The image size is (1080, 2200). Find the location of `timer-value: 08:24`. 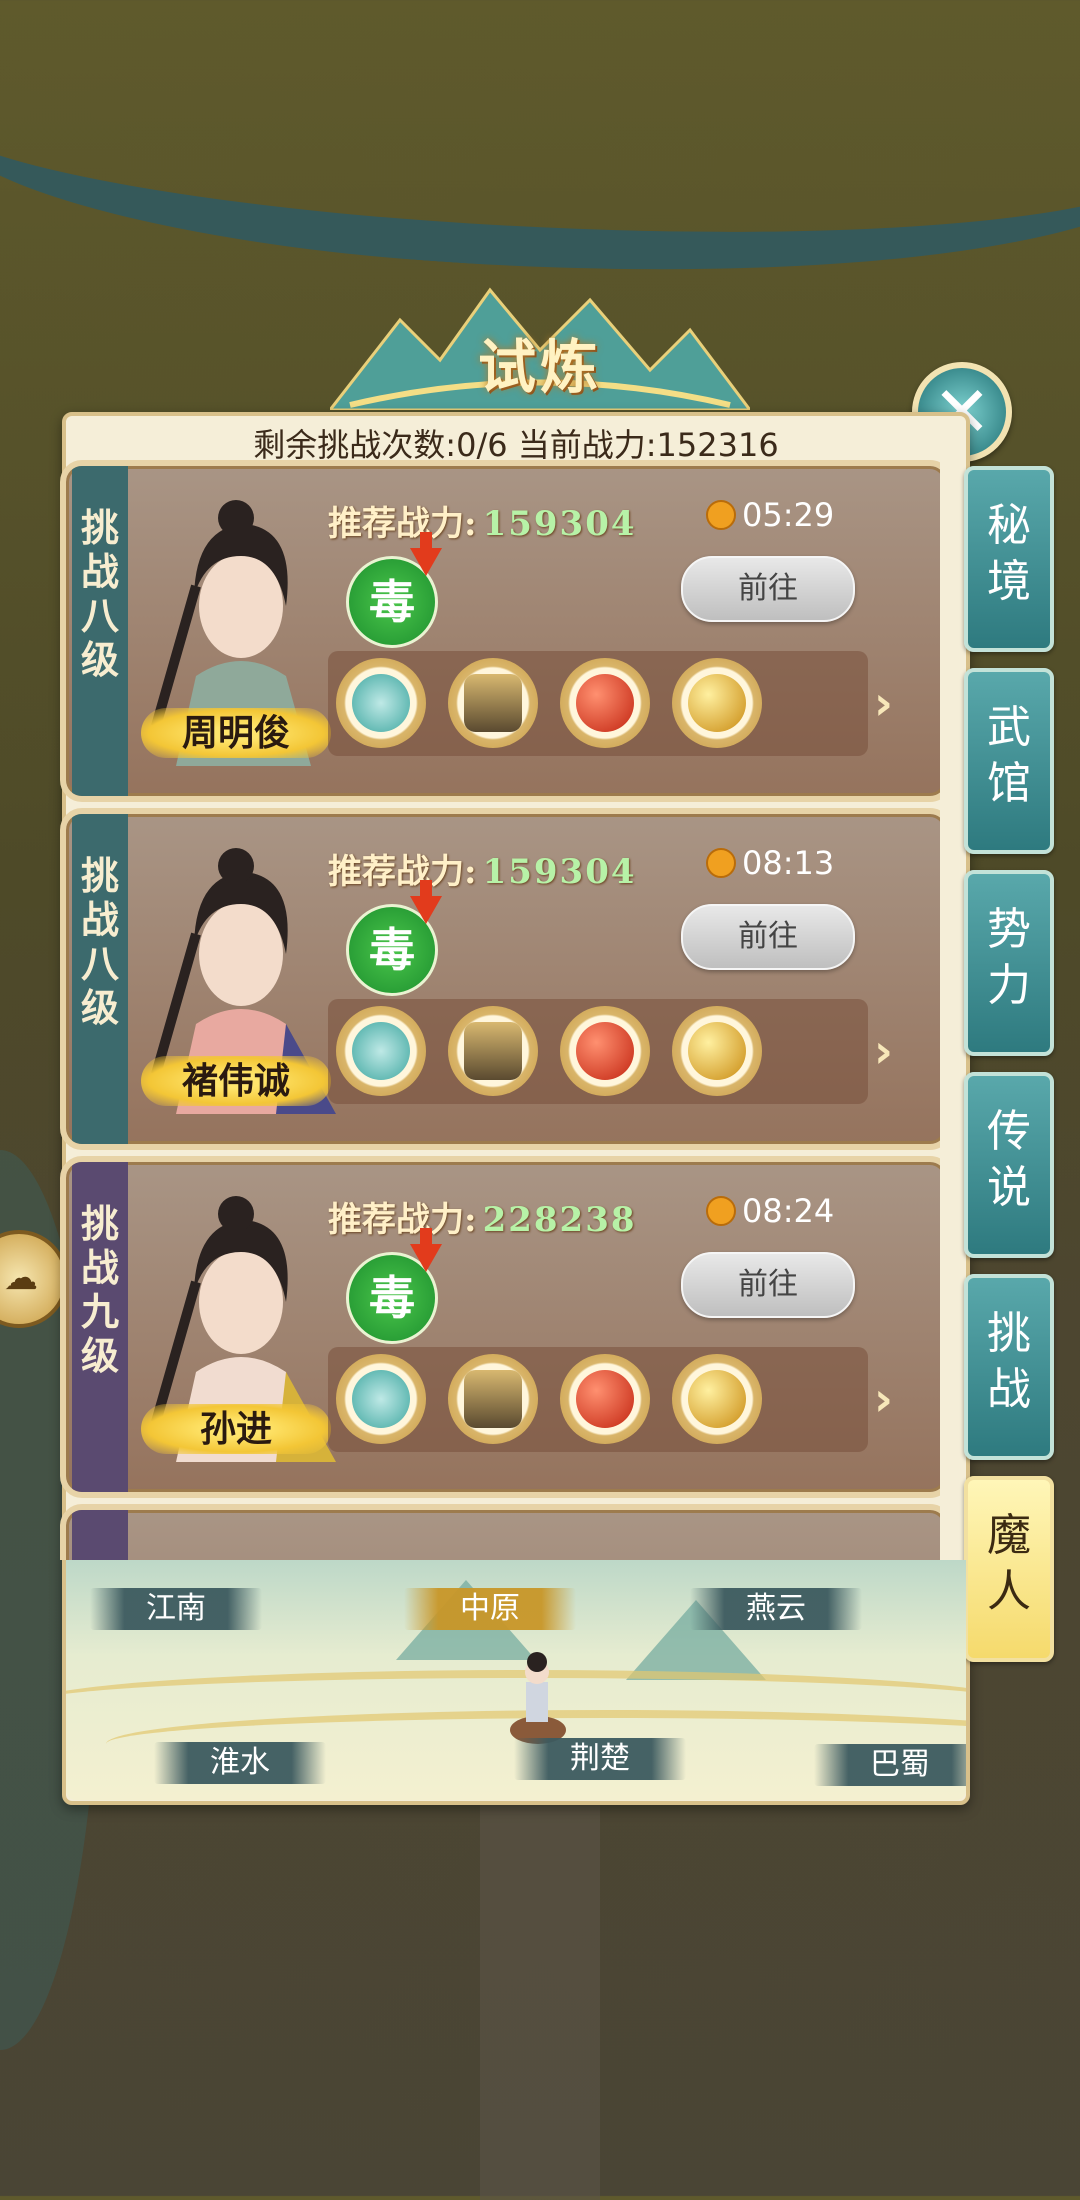

timer-value: 08:24 is located at coordinates (788, 1211).